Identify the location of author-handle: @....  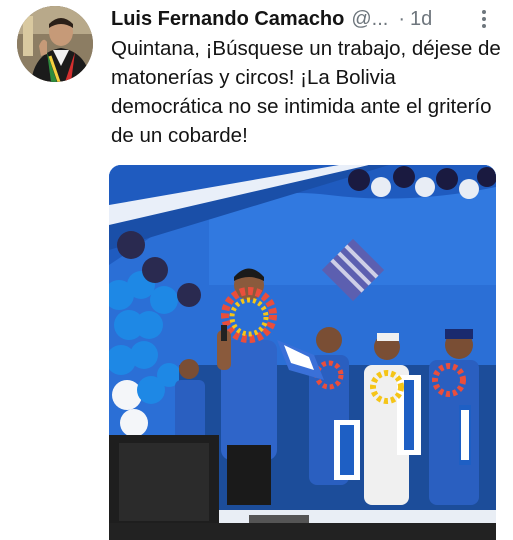
(369, 19).